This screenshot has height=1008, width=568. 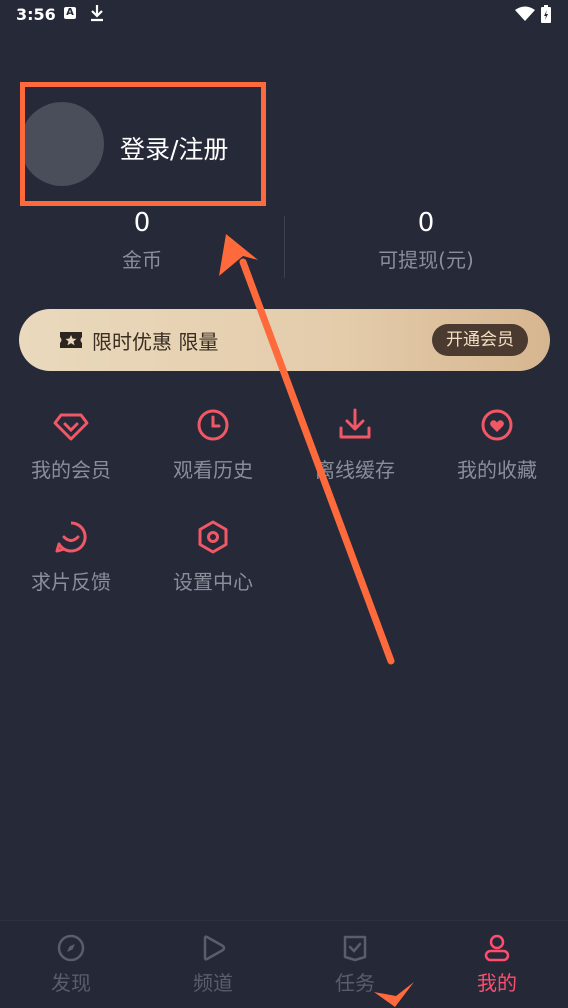 What do you see at coordinates (213, 582) in the screenshot?
I see `grid-label-settings: 设置中心` at bounding box center [213, 582].